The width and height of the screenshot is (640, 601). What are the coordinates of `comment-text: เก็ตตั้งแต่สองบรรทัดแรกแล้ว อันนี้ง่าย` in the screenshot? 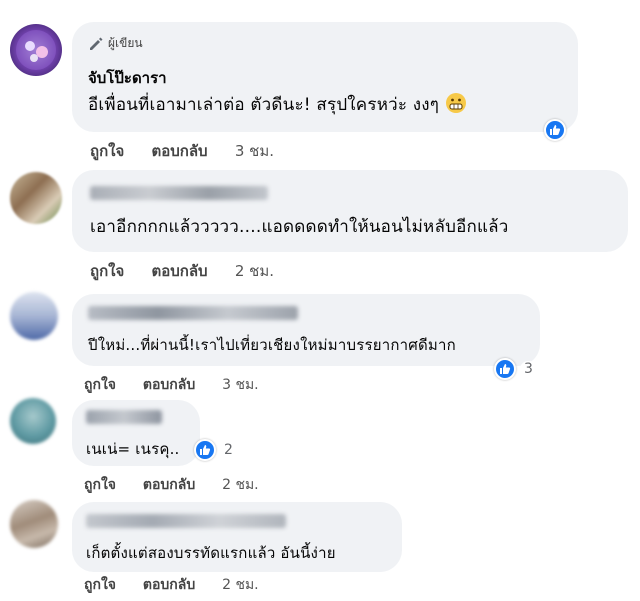 It's located at (211, 553).